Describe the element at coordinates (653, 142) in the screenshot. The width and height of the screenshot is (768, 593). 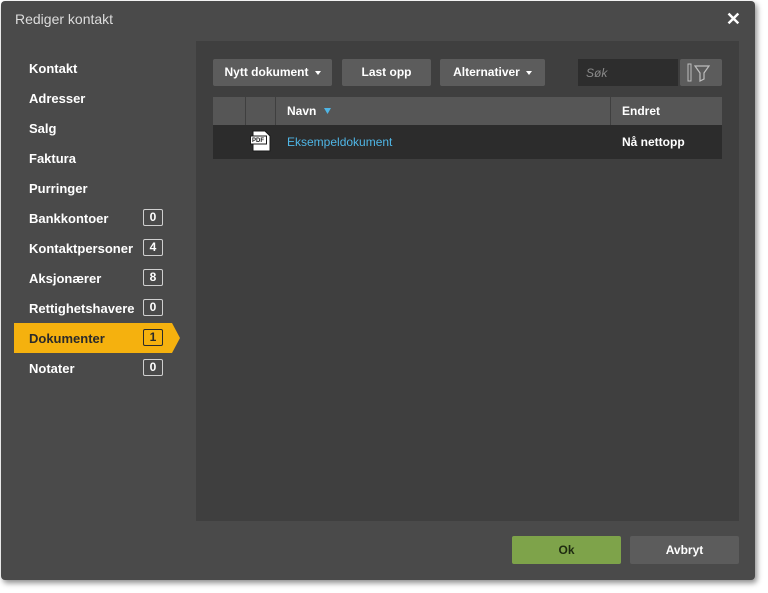
I see `document-changed-cell: Nå nettopp` at that location.